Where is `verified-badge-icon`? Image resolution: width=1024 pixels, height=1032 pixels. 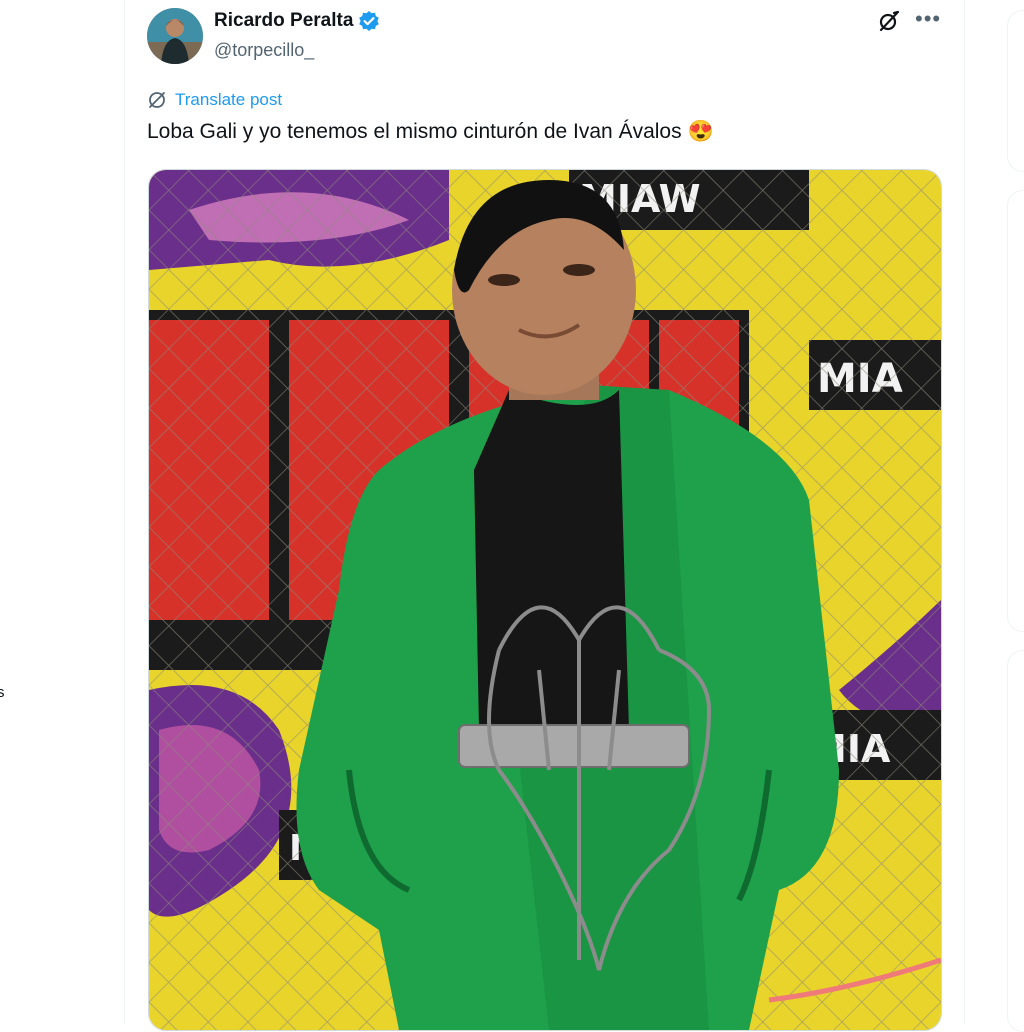 verified-badge-icon is located at coordinates (369, 21).